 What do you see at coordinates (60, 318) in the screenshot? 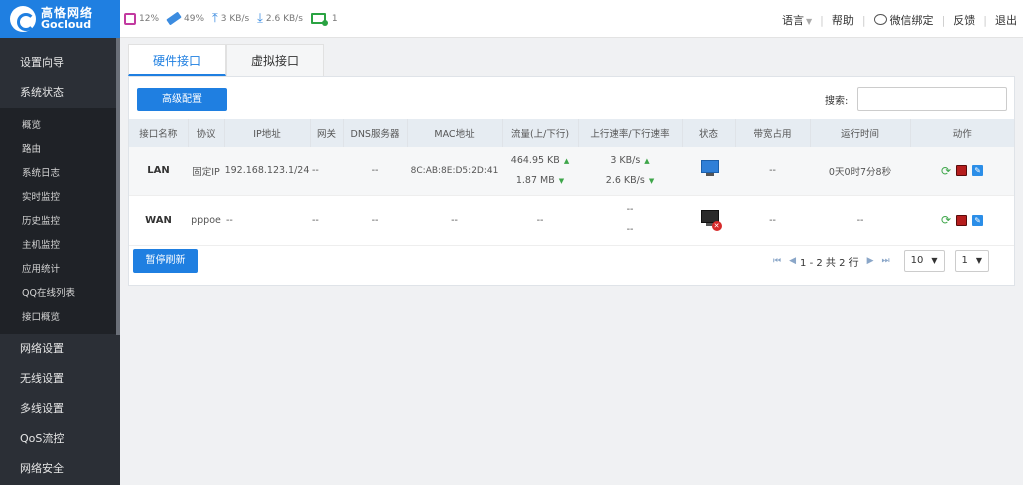
I see `sidebar-item-interface-overview: 接口概览` at bounding box center [60, 318].